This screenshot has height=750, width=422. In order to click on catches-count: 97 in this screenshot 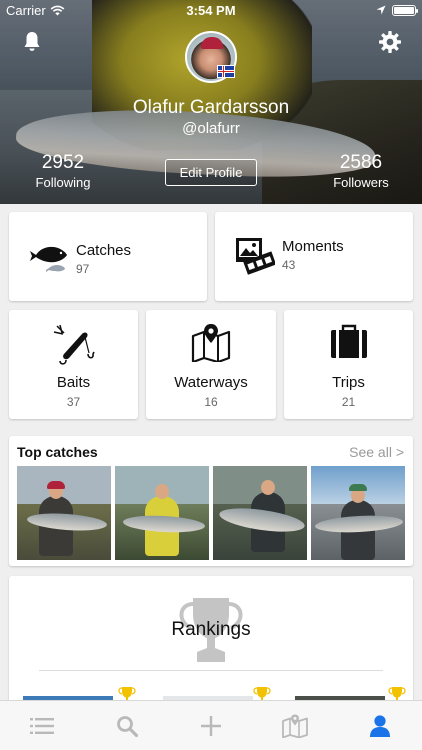, I will do `click(83, 269)`.